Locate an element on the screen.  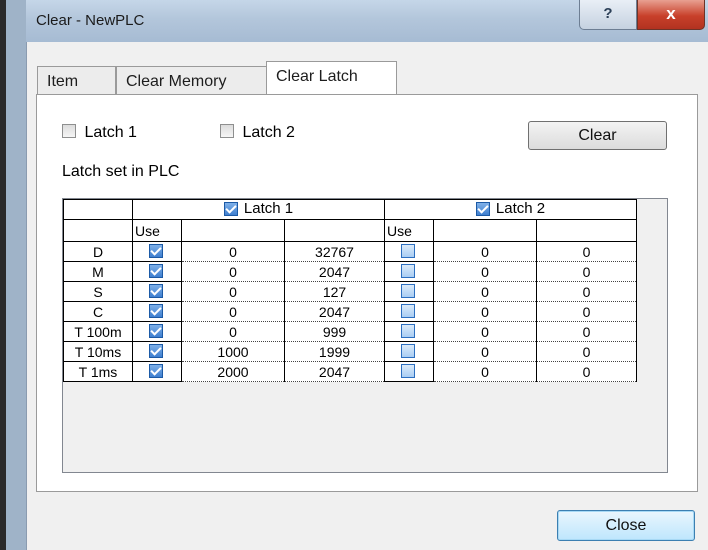
latch1-label: Latch 1 is located at coordinates (110, 132).